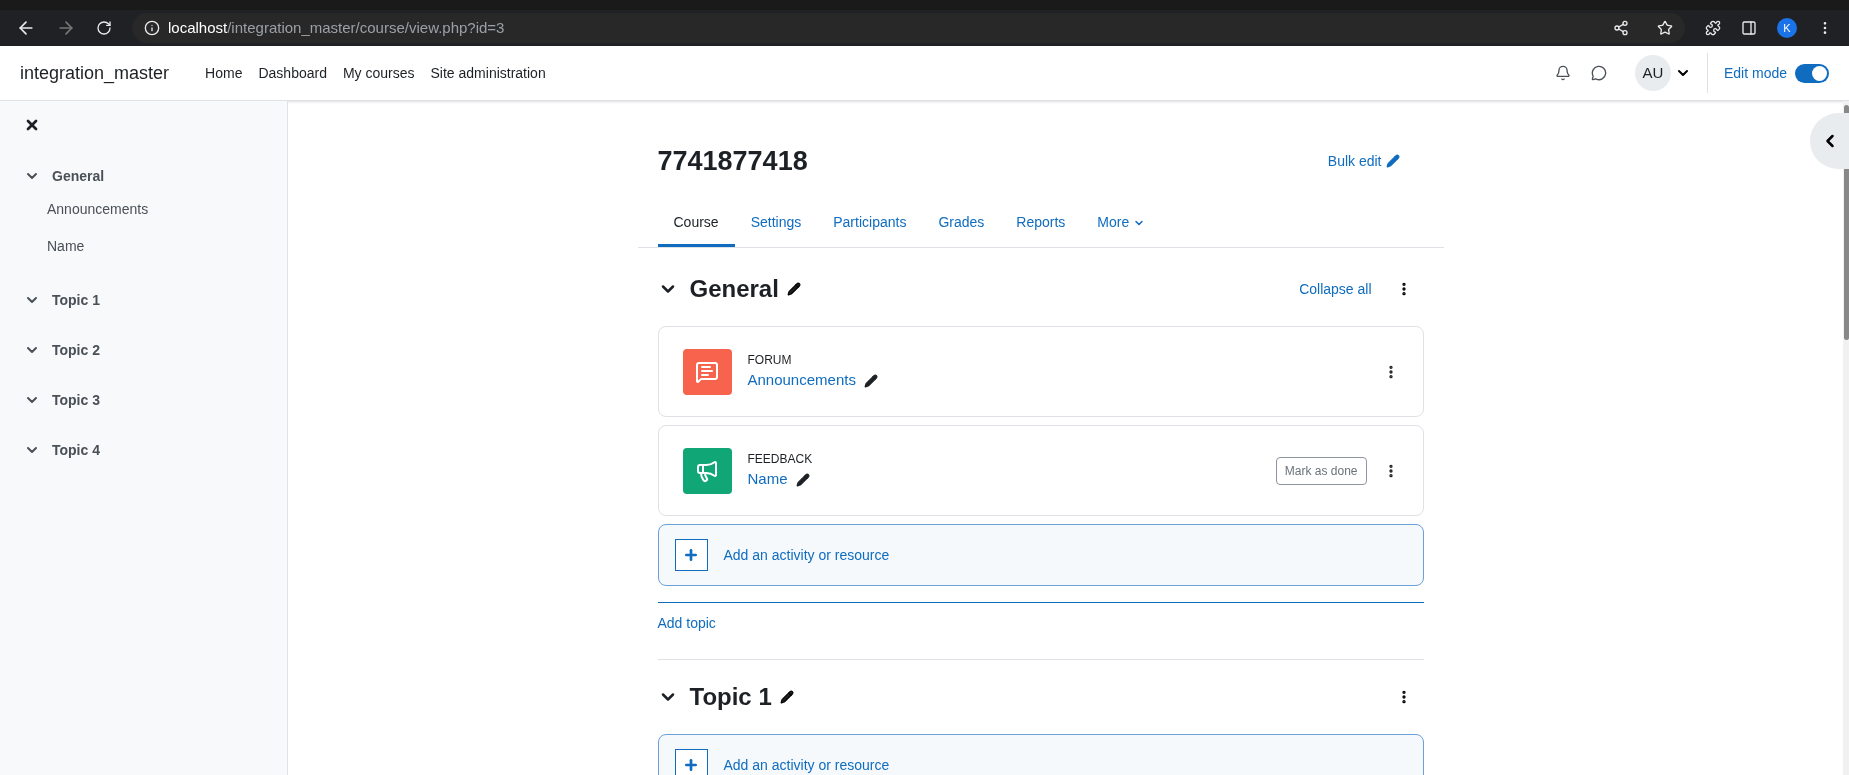  Describe the element at coordinates (1713, 28) in the screenshot. I see `extensions-icon` at that location.